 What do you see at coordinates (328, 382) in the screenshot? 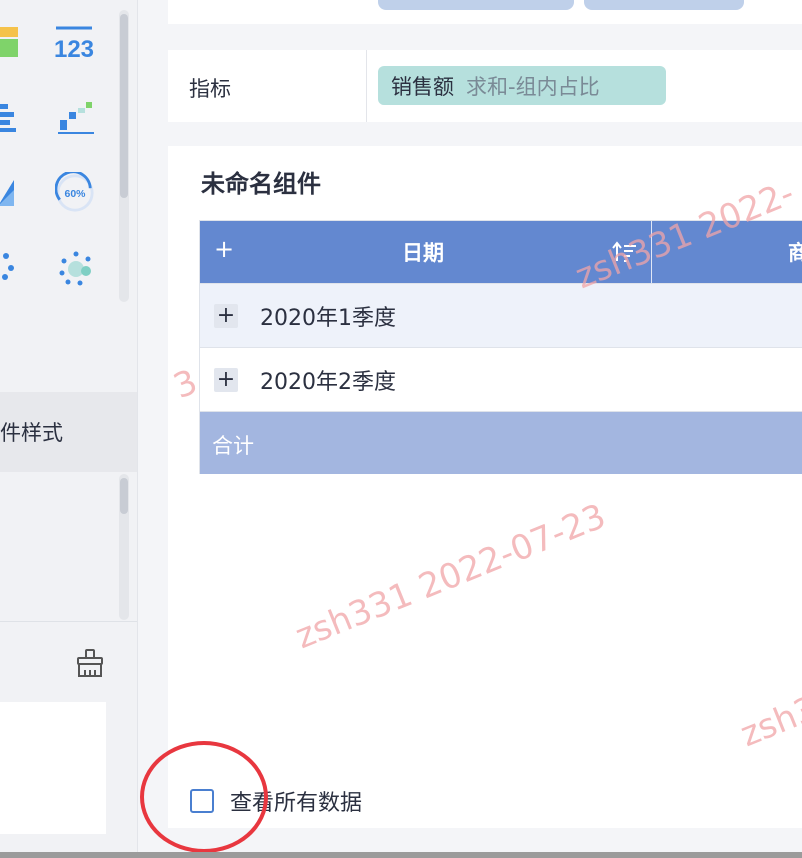
I see `table-cell: 2020年2季度` at bounding box center [328, 382].